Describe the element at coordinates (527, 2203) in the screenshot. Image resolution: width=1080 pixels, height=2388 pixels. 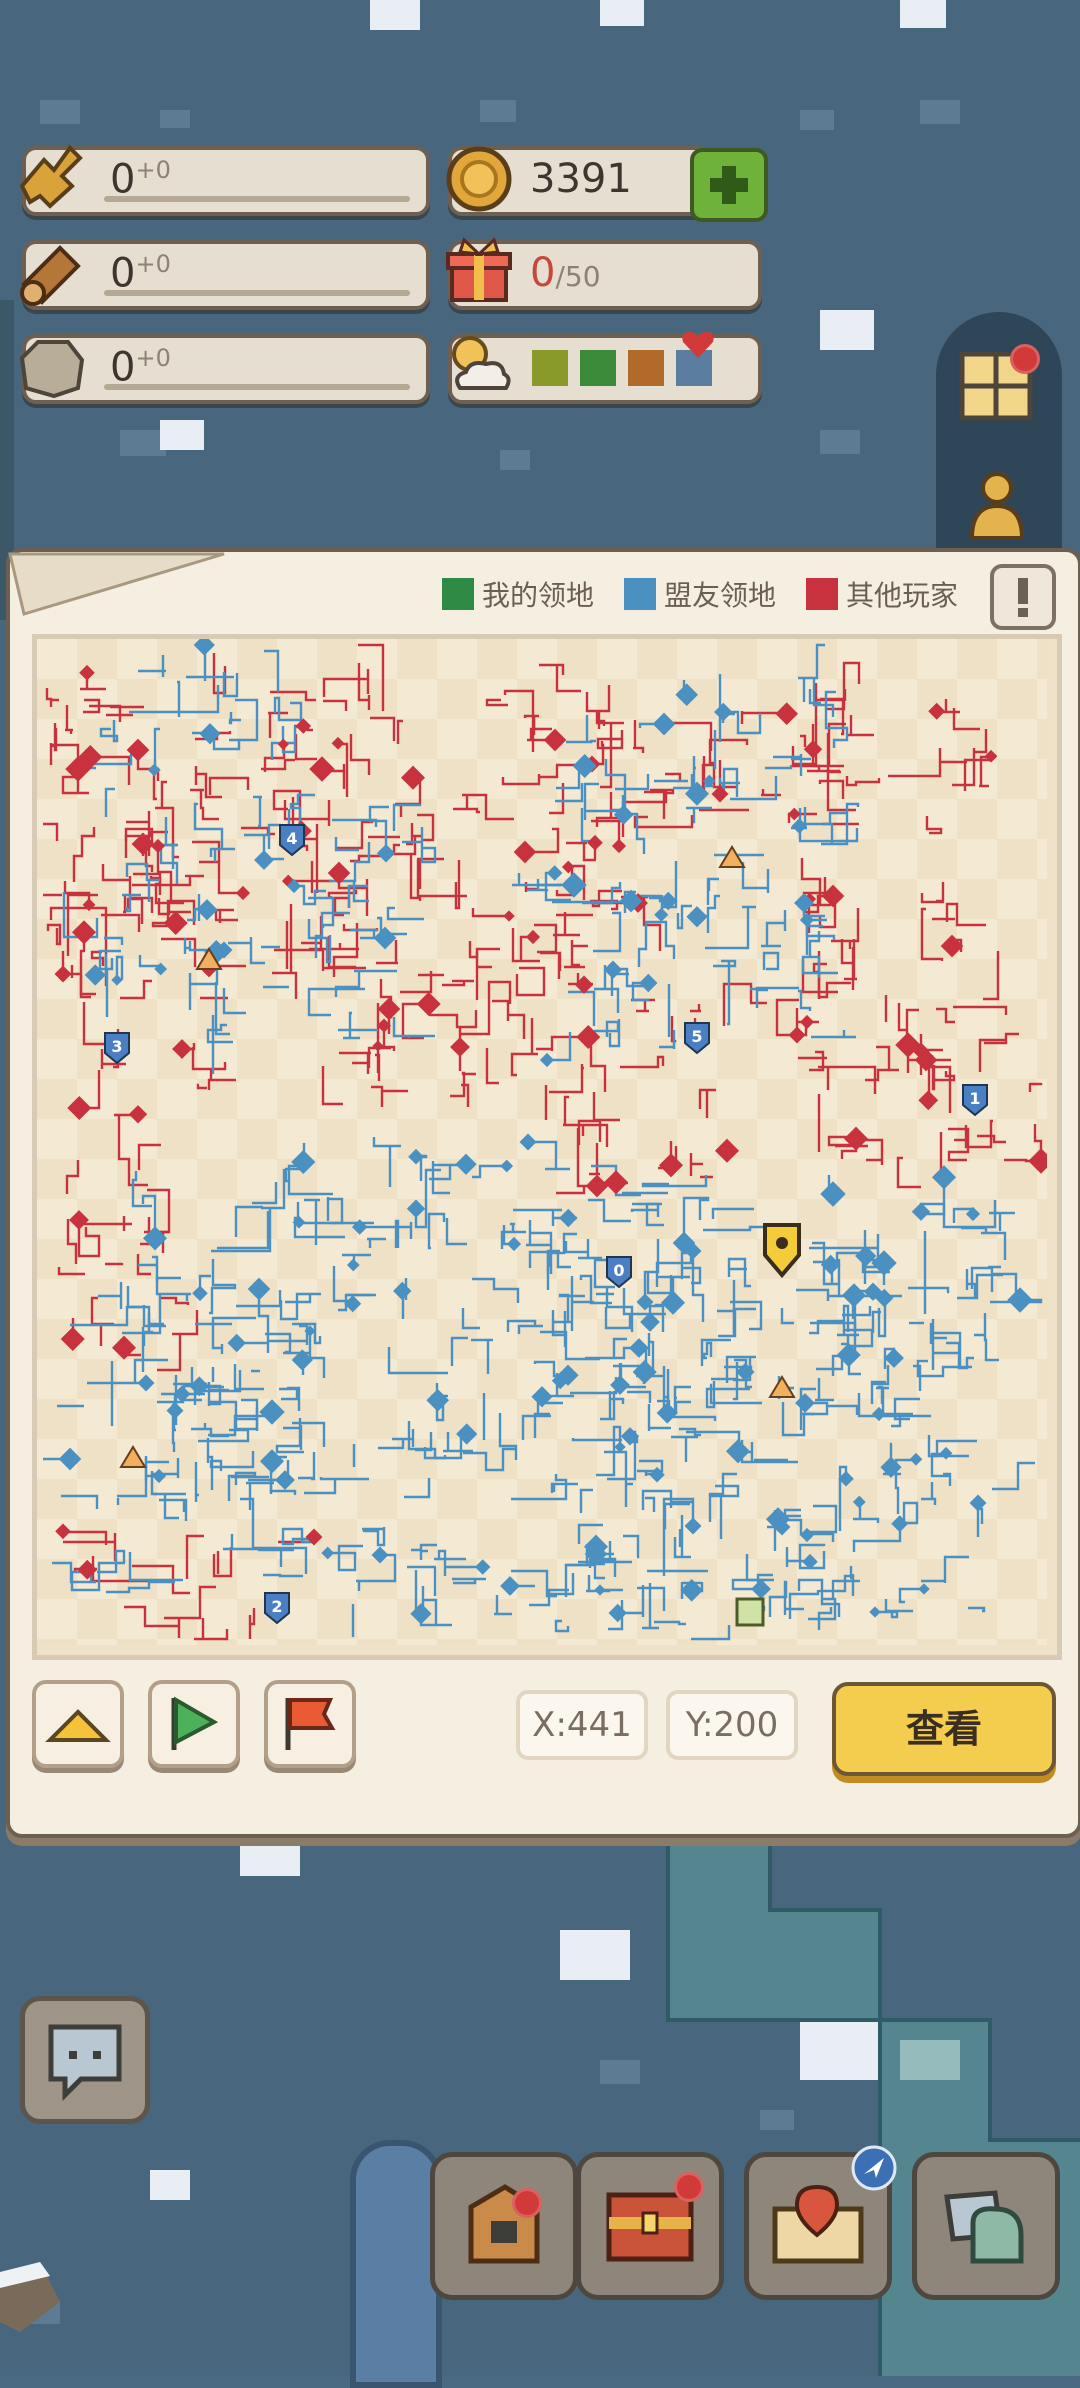
I see `bag-notification-dot` at that location.